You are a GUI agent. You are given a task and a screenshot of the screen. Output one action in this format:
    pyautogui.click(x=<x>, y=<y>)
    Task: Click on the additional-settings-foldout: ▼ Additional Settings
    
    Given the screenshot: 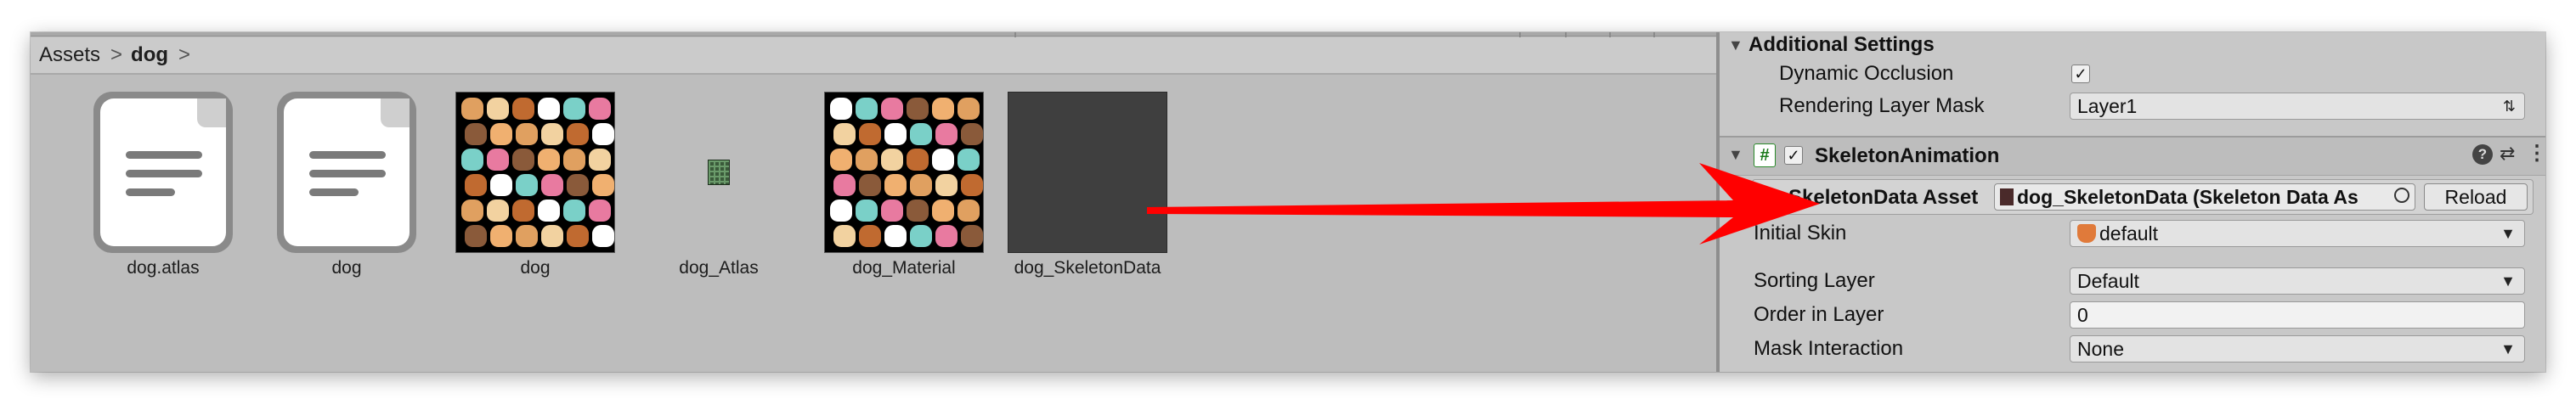 What is the action you would take?
    pyautogui.click(x=2132, y=45)
    